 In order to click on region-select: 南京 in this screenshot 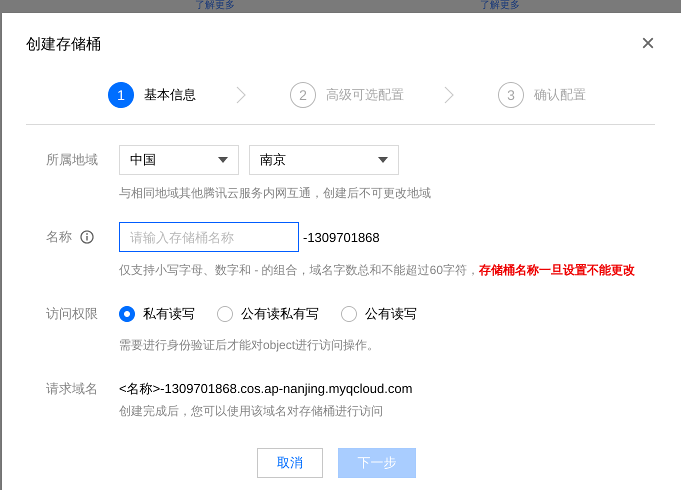, I will do `click(324, 160)`.